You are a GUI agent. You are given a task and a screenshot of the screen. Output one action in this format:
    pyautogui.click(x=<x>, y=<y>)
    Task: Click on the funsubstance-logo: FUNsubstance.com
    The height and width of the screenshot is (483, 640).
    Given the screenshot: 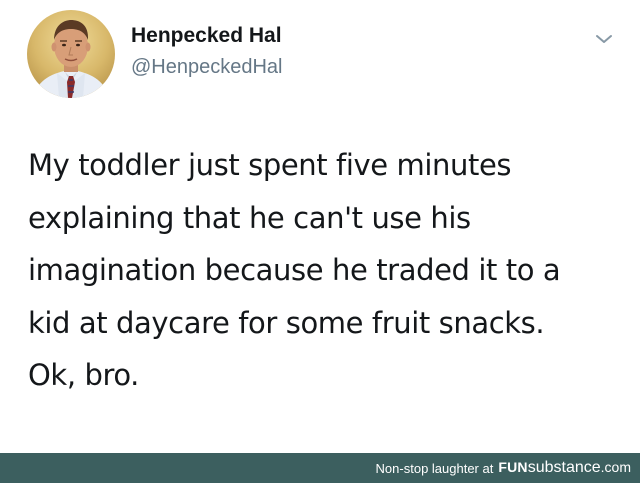 What is the action you would take?
    pyautogui.click(x=564, y=468)
    